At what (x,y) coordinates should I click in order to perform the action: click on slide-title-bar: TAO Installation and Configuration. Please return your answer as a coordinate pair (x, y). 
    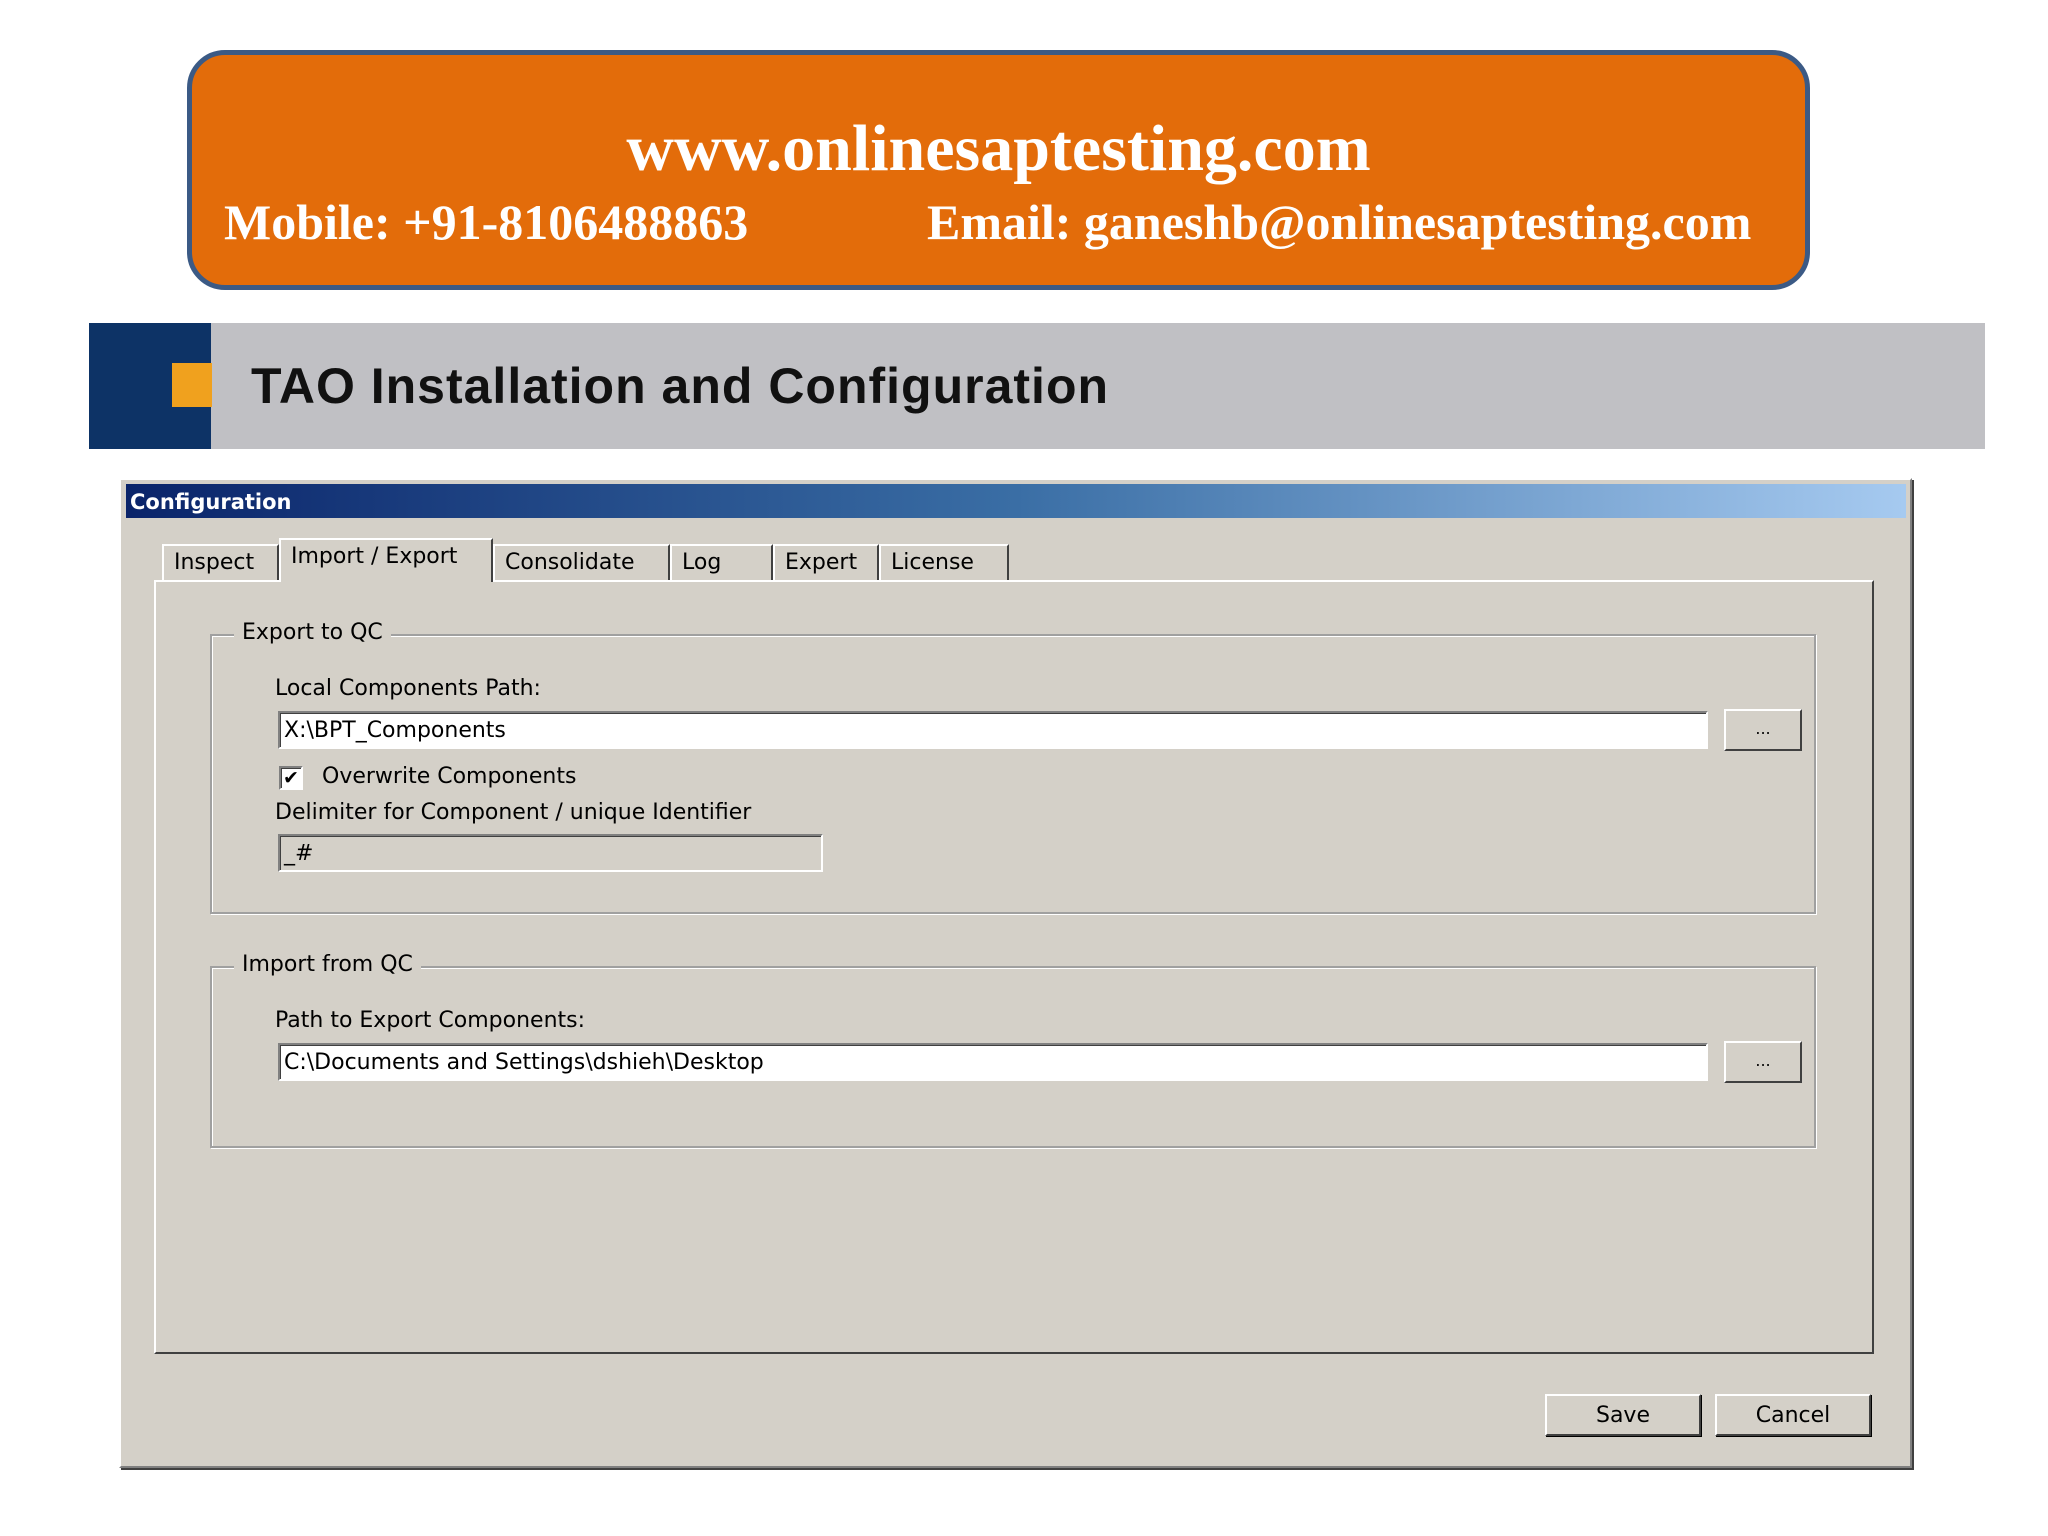
    Looking at the image, I should click on (1037, 386).